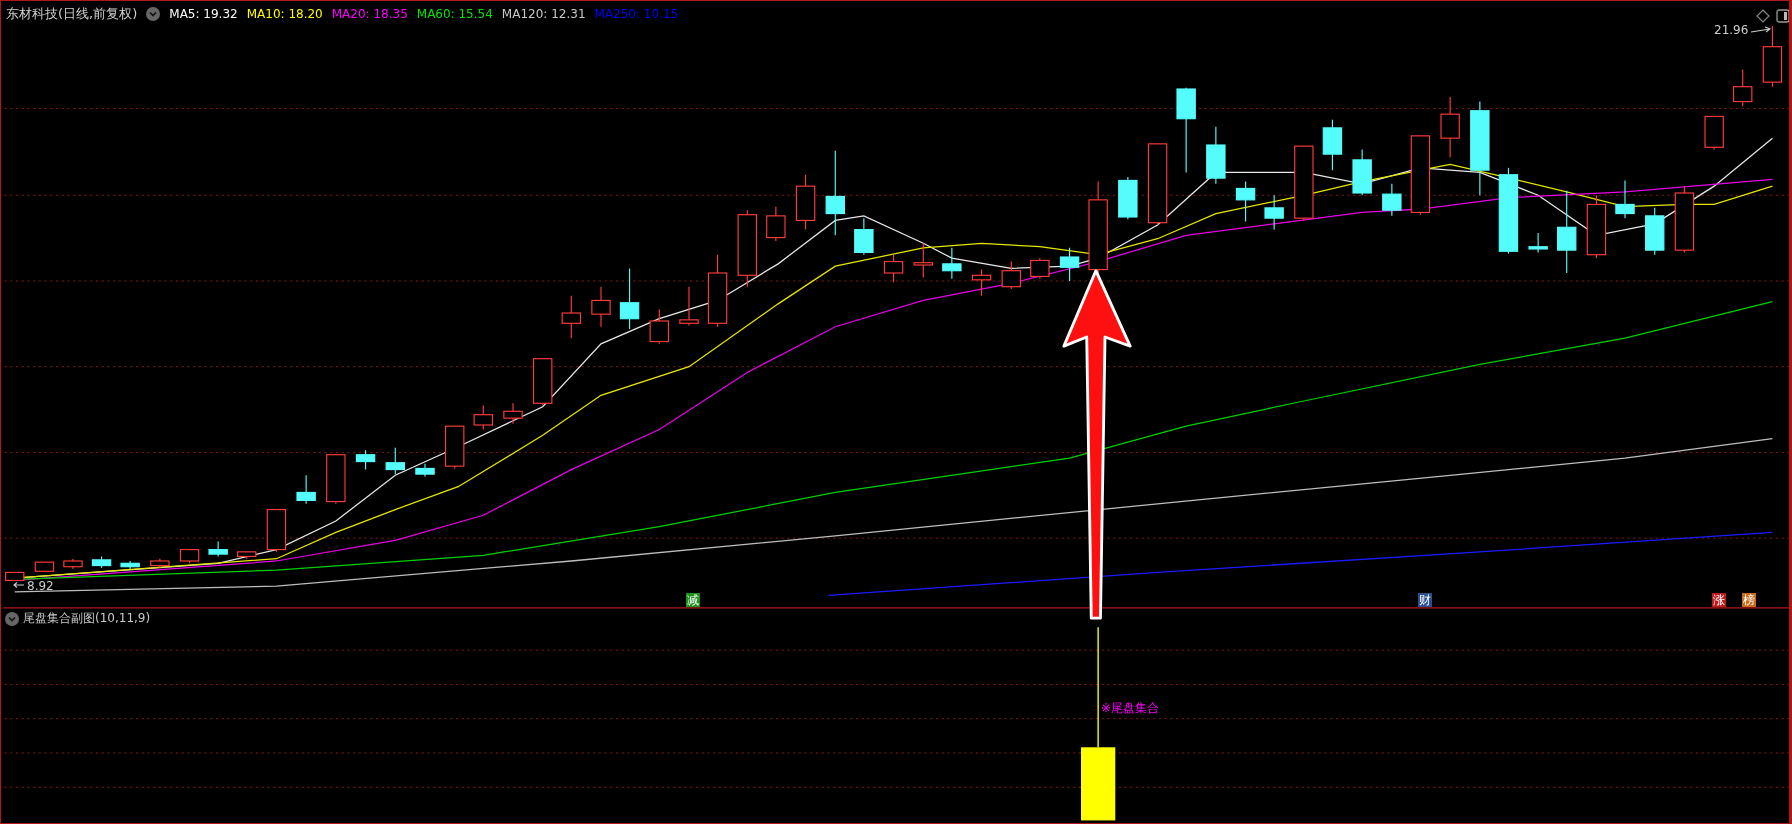  What do you see at coordinates (1749, 600) in the screenshot?
I see `event-tag: 榜` at bounding box center [1749, 600].